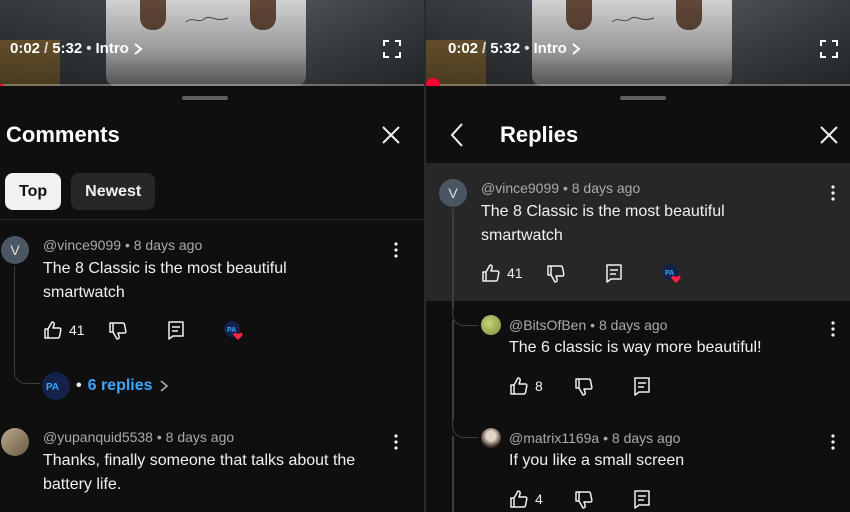 The width and height of the screenshot is (850, 512). What do you see at coordinates (547, 325) in the screenshot?
I see `reply-author: @BitsOfBen` at bounding box center [547, 325].